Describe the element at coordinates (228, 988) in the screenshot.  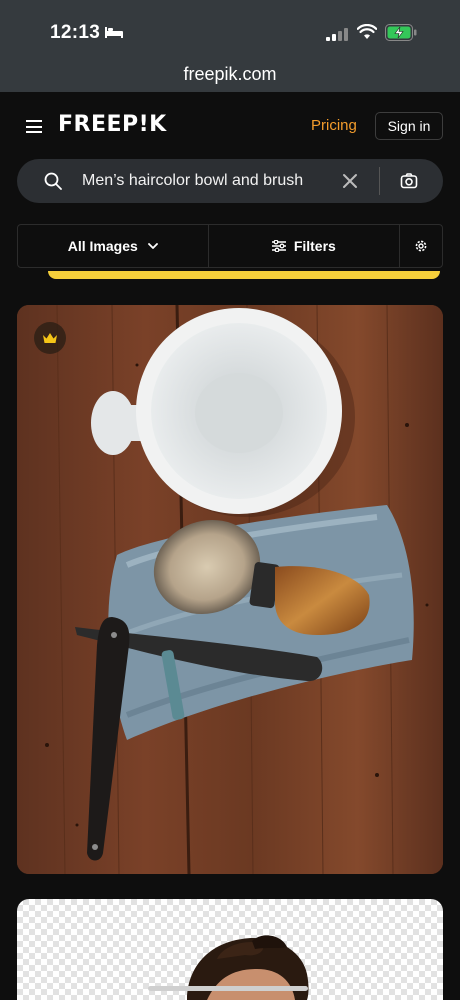
I see `home-indicator` at that location.